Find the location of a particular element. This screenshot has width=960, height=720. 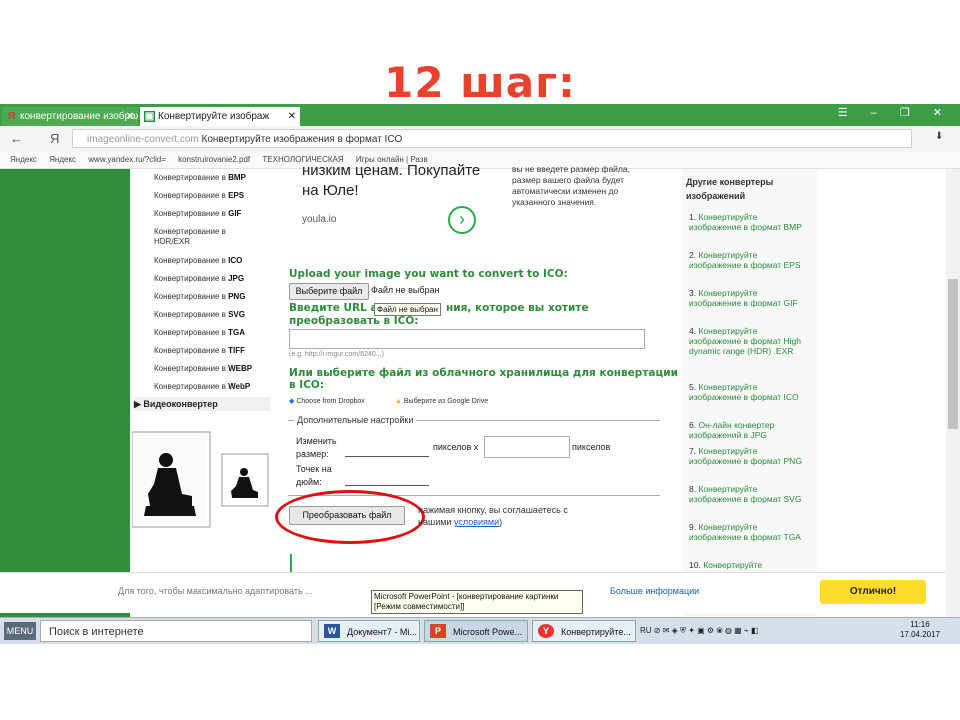

menu-item-svg: Конвертирование в SVG is located at coordinates (199, 315).